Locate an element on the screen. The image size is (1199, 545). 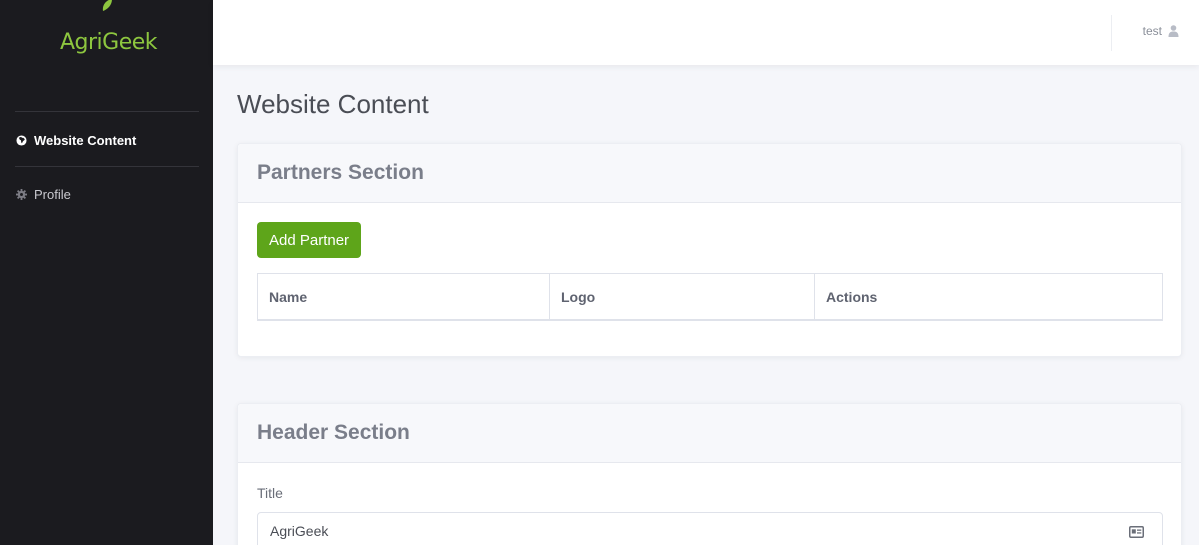
sidebar-item-label: Profile is located at coordinates (52, 194).